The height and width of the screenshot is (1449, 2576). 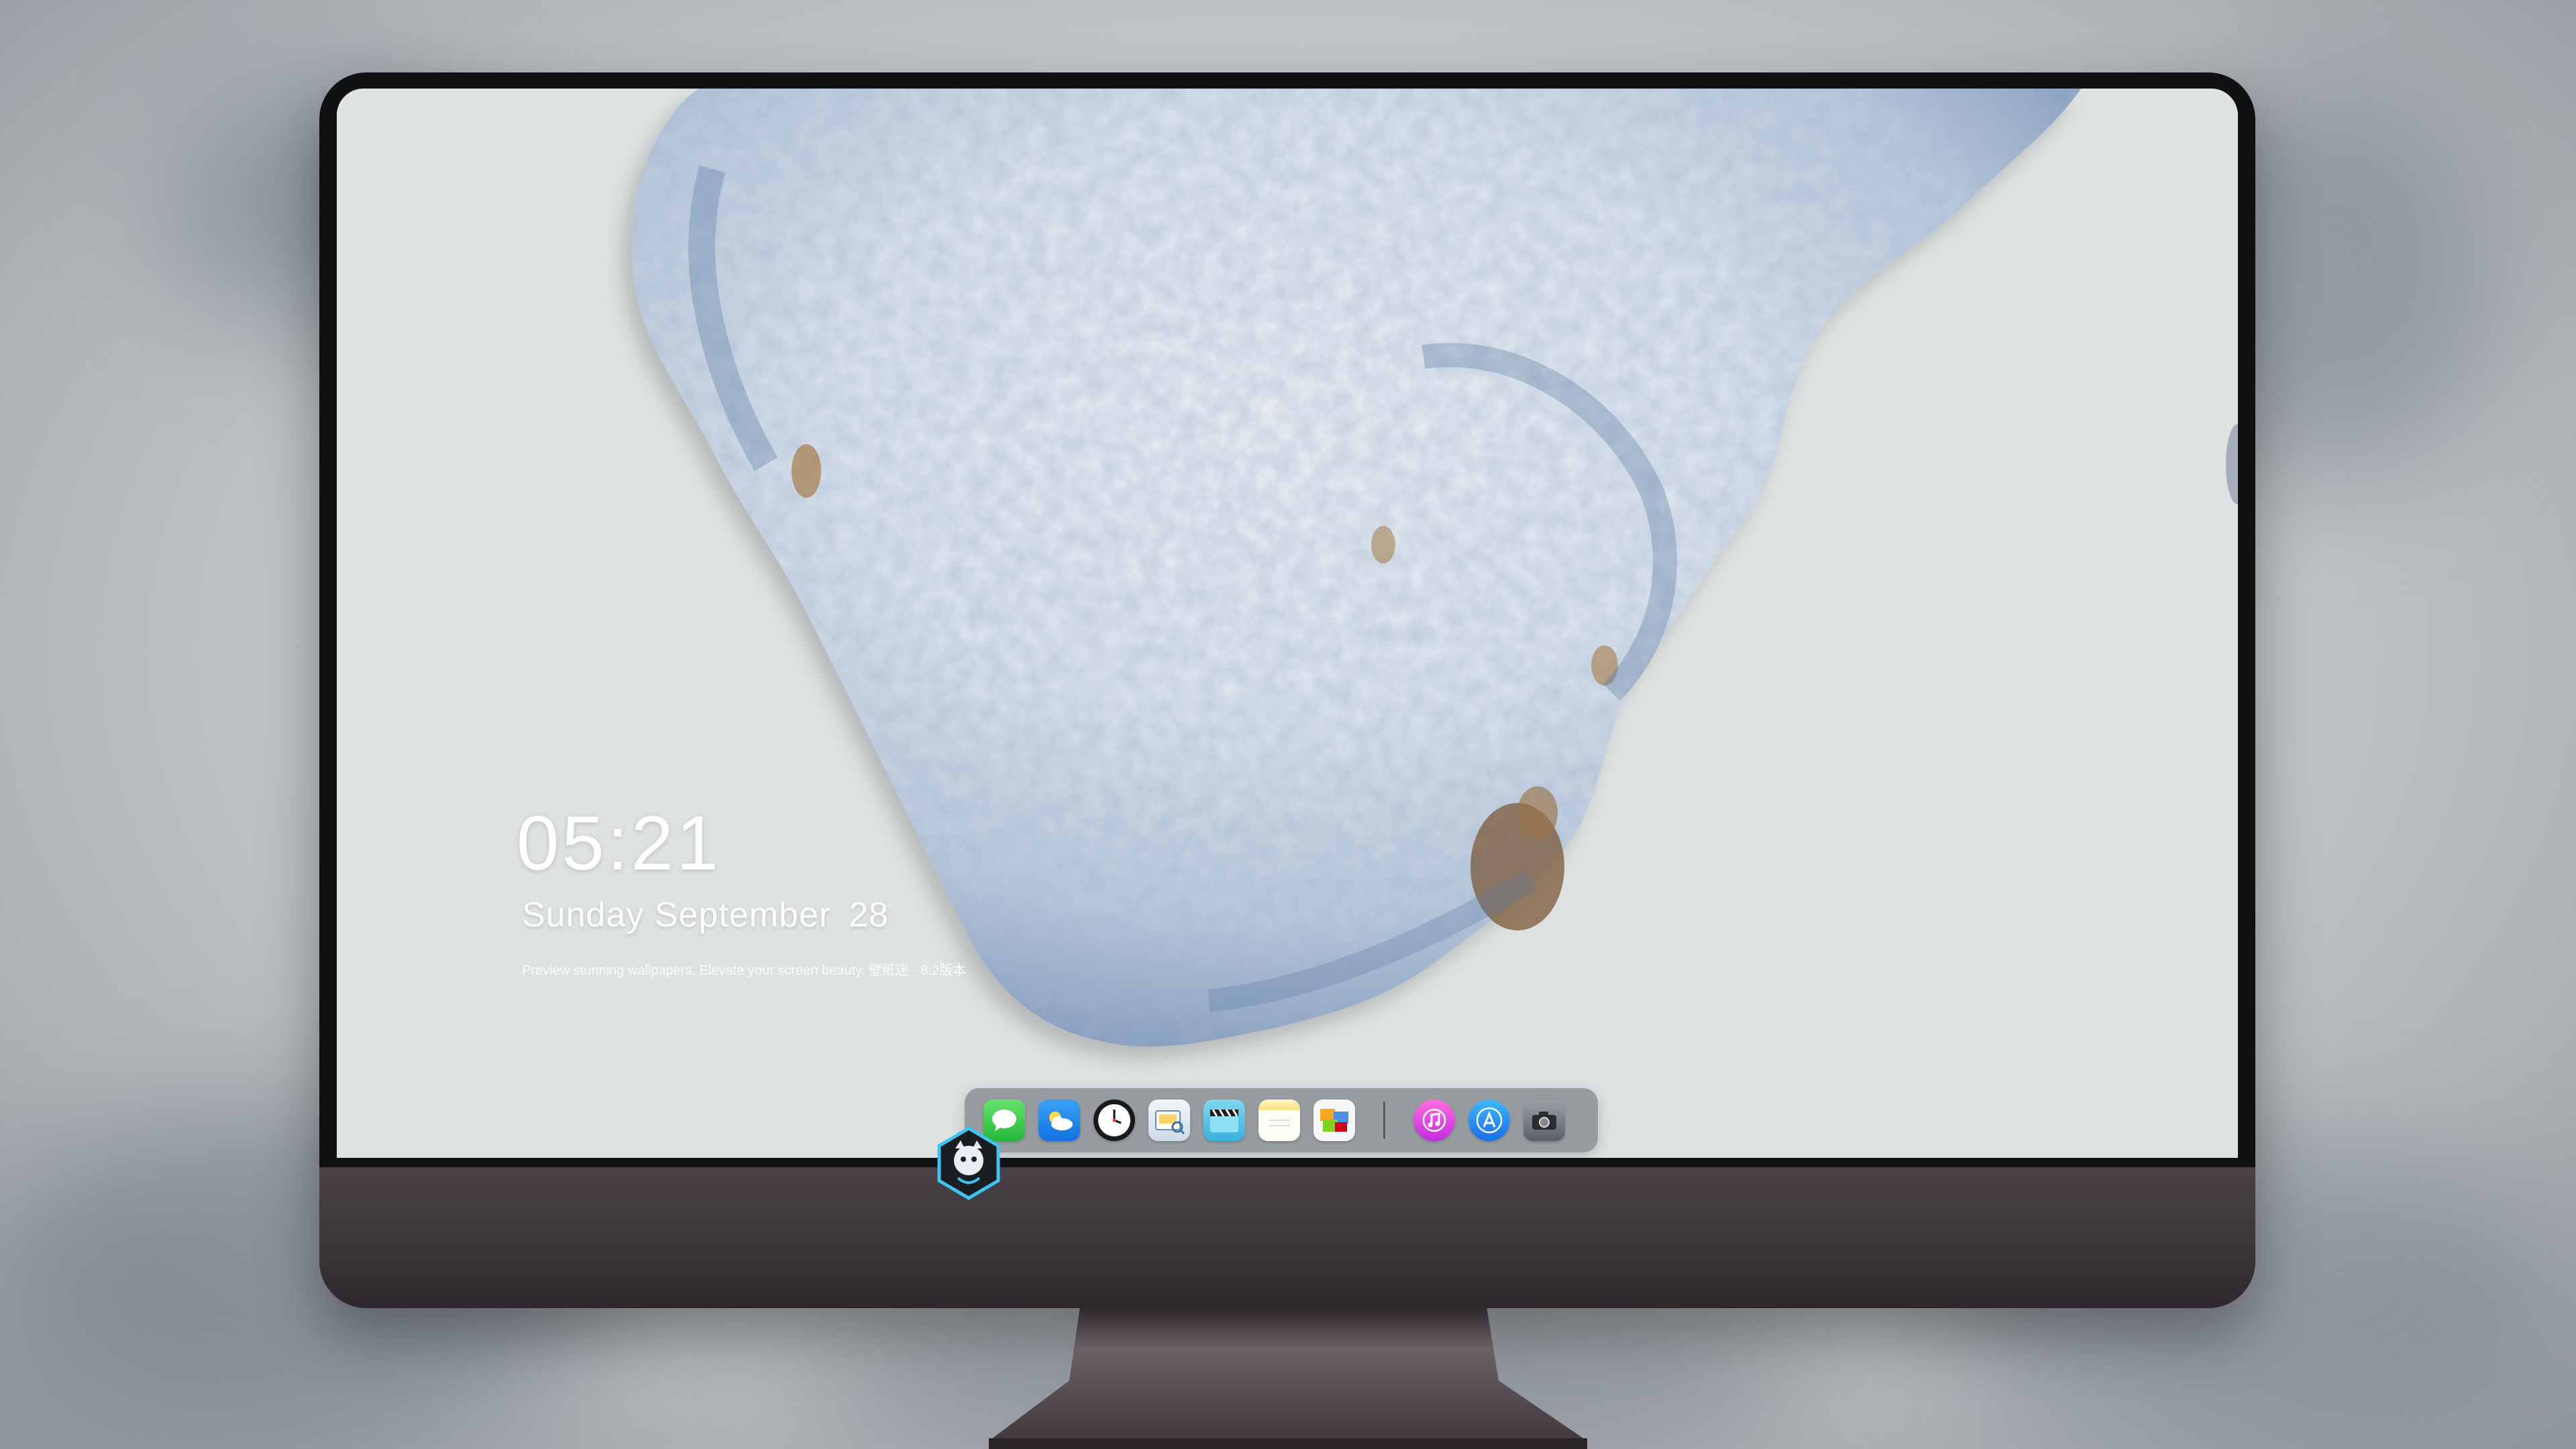 I want to click on lock-date: Sunday September 28, so click(x=705, y=915).